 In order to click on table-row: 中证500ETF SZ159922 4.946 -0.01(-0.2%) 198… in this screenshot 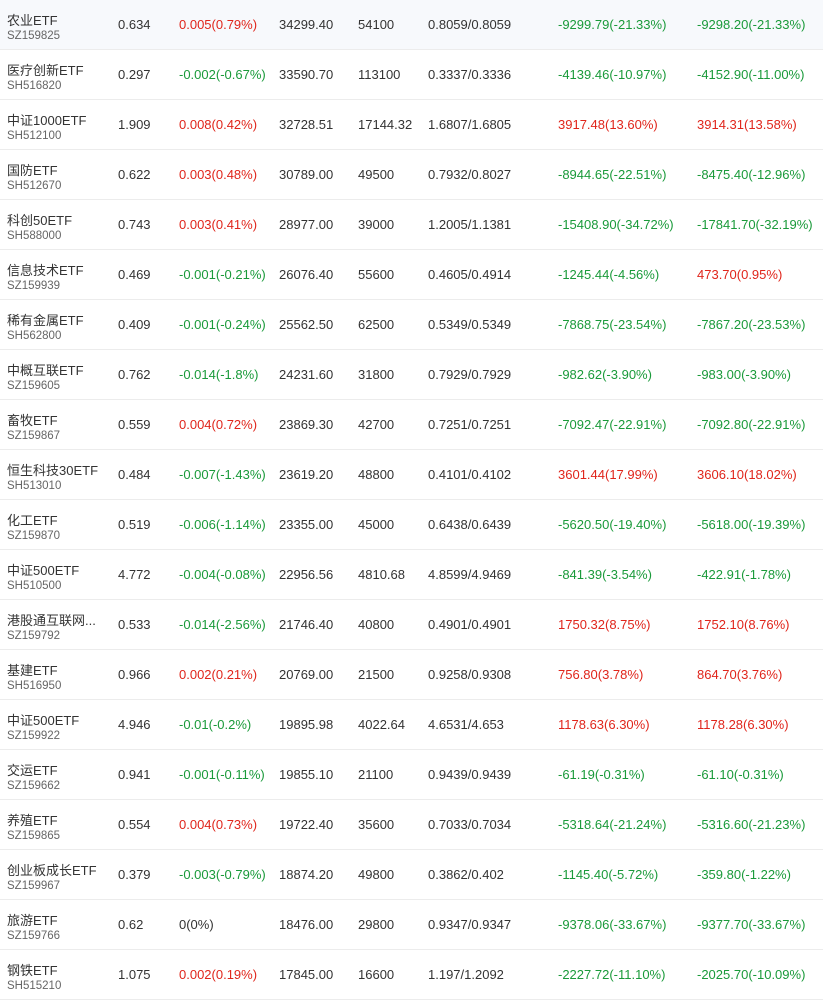, I will do `click(411, 725)`.